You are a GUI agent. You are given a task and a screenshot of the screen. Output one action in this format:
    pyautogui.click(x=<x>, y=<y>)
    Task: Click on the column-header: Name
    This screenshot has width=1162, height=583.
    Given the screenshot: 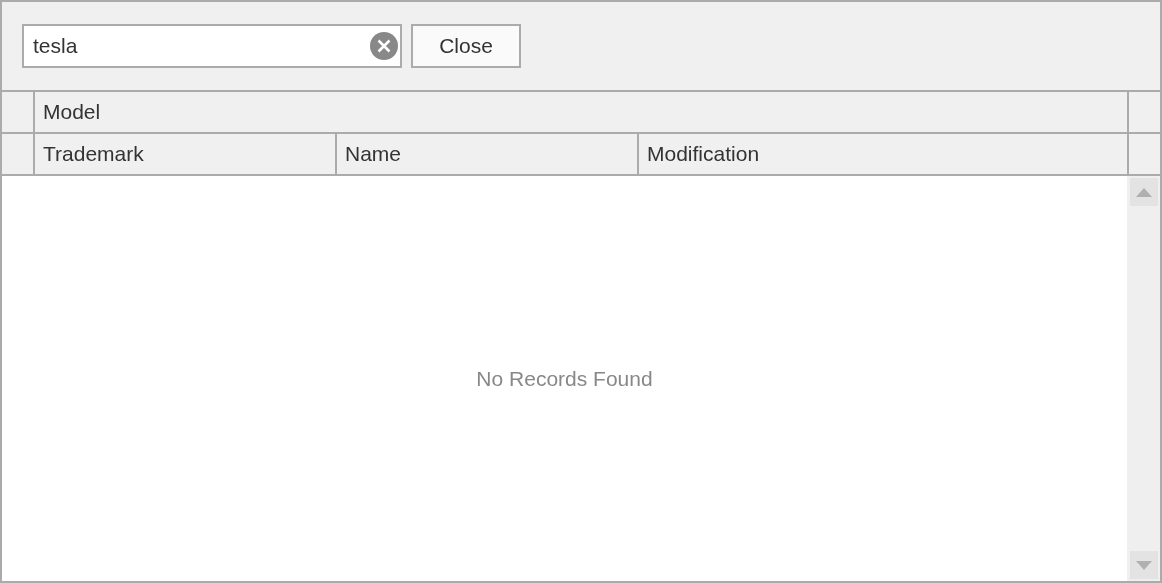 What is the action you would take?
    pyautogui.click(x=488, y=154)
    